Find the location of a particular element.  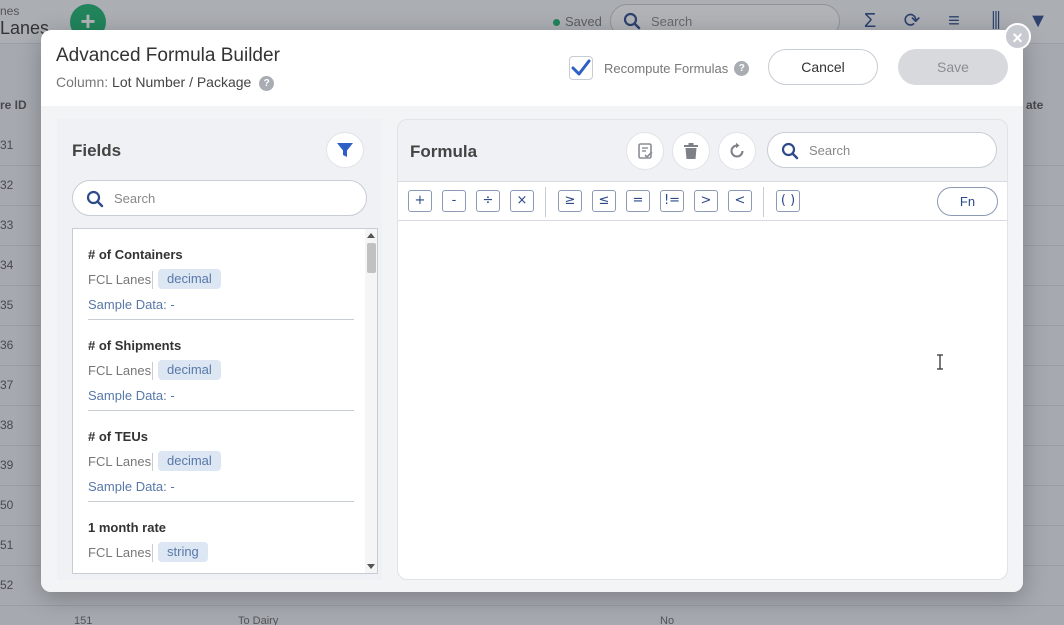

gte-operator-button: ≥ is located at coordinates (570, 201).